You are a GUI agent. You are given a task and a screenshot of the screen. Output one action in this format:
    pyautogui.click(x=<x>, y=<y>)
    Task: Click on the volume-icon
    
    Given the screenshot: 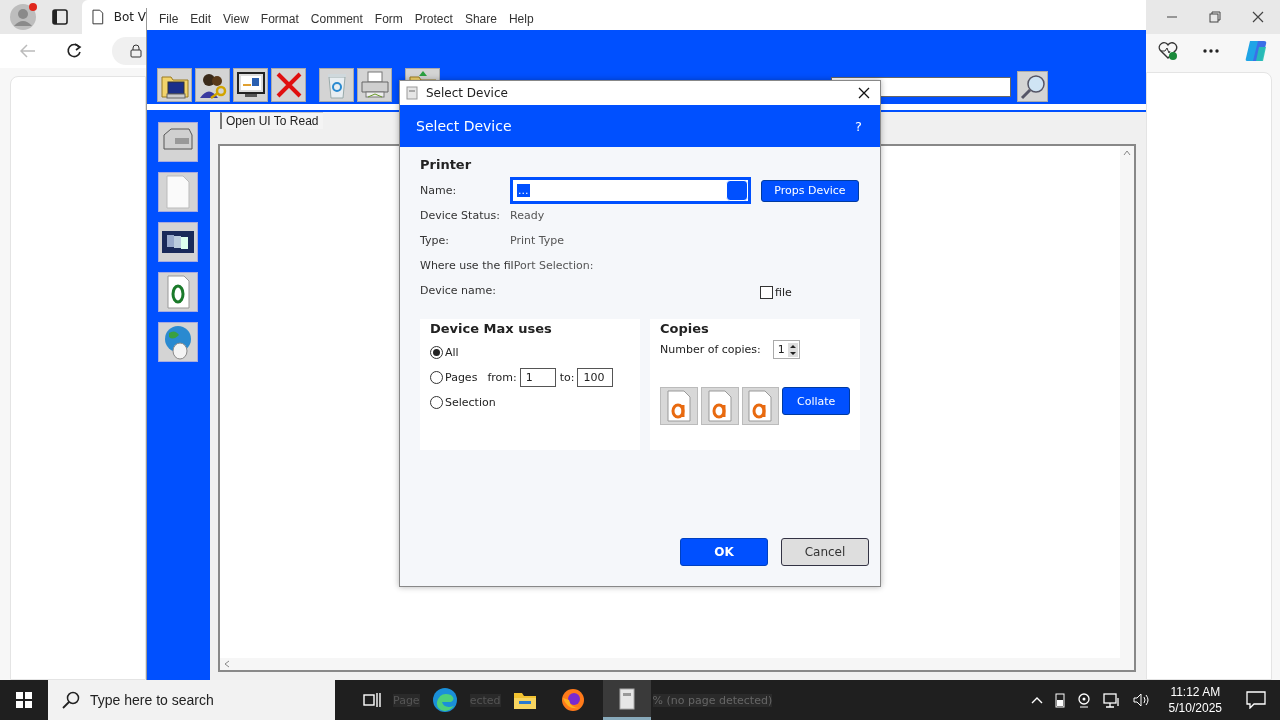 What is the action you would take?
    pyautogui.click(x=1141, y=700)
    